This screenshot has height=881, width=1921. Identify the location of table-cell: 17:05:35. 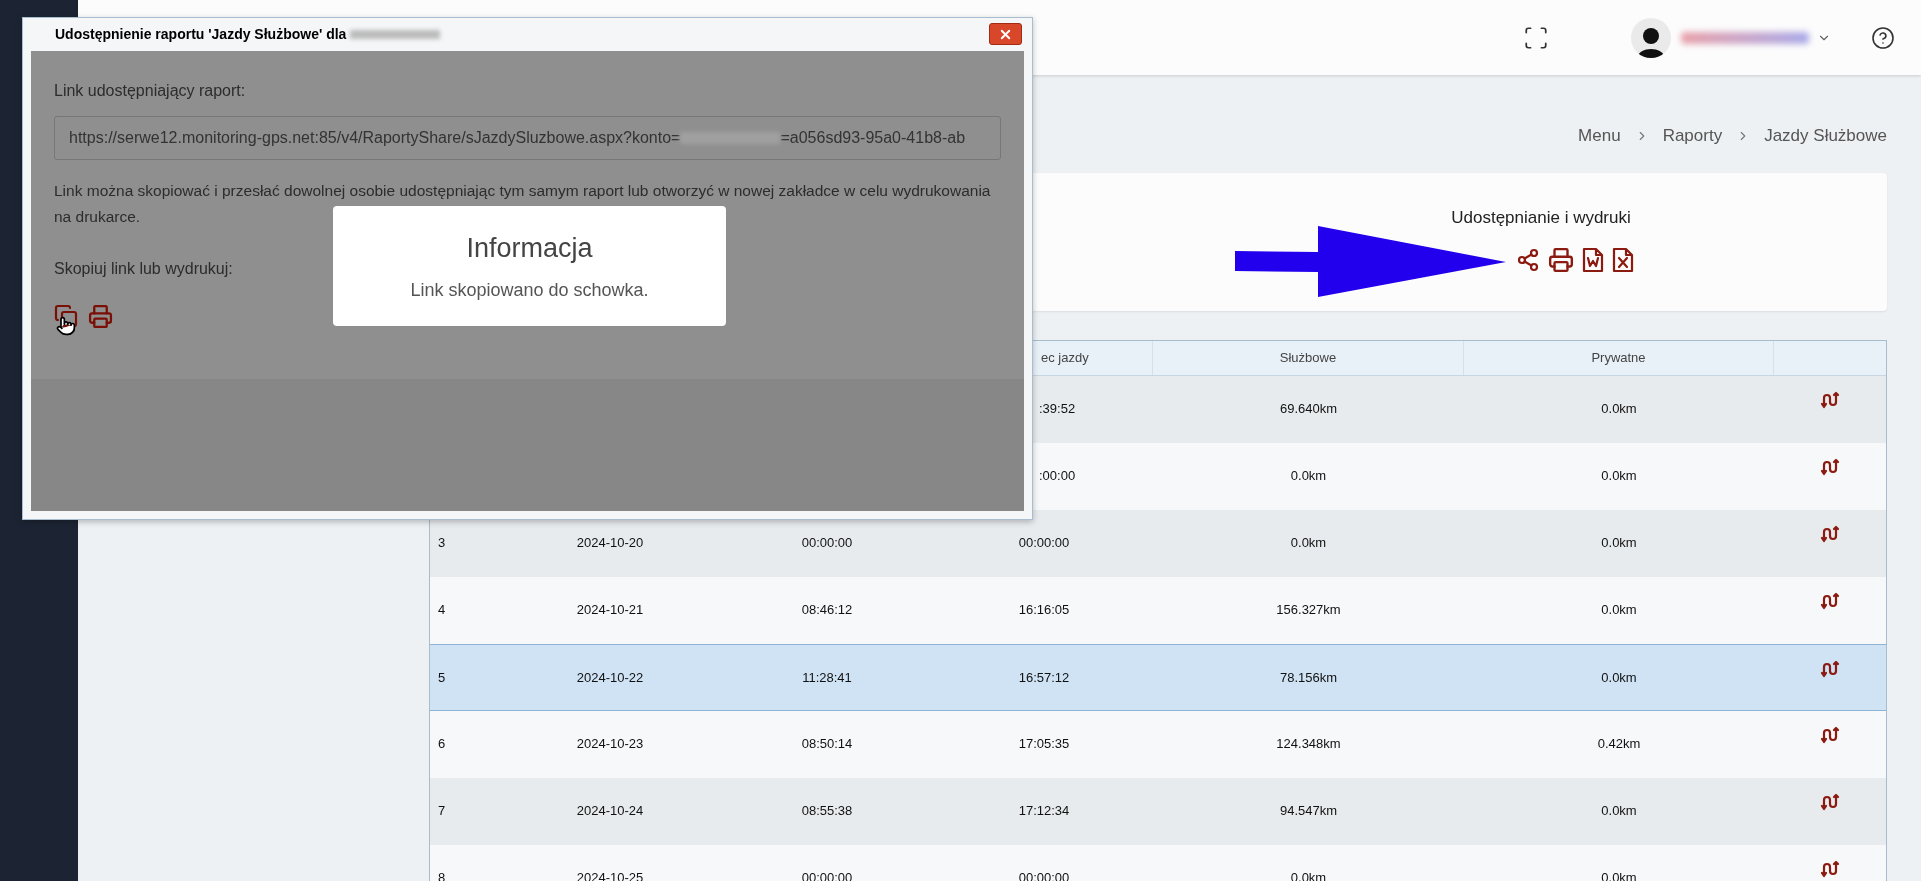
(1044, 743).